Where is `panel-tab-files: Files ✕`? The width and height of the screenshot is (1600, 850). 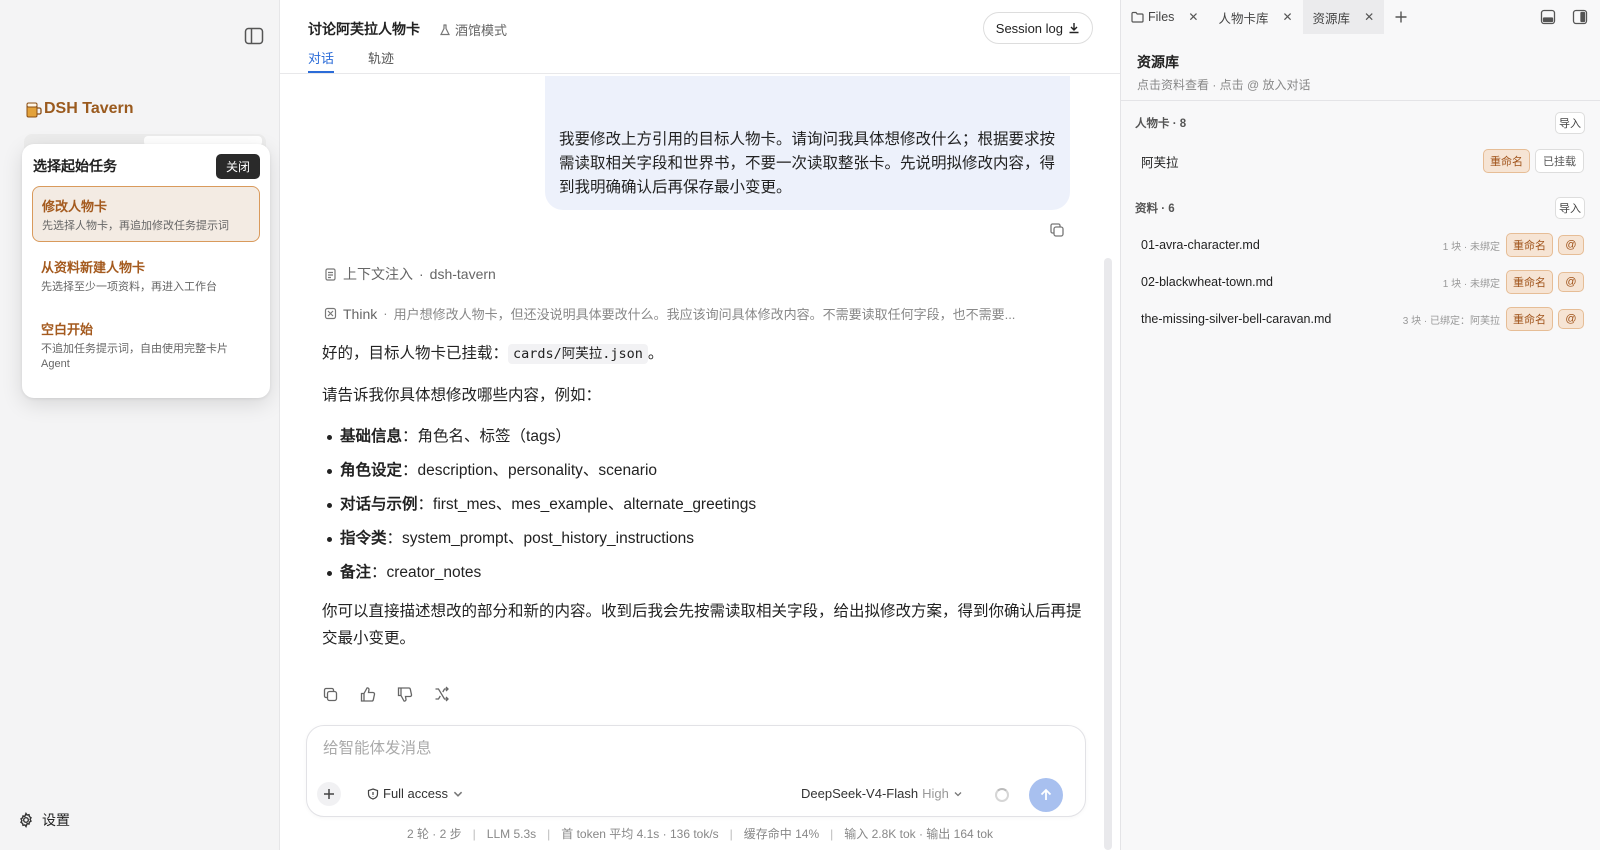 panel-tab-files: Files ✕ is located at coordinates (1164, 17).